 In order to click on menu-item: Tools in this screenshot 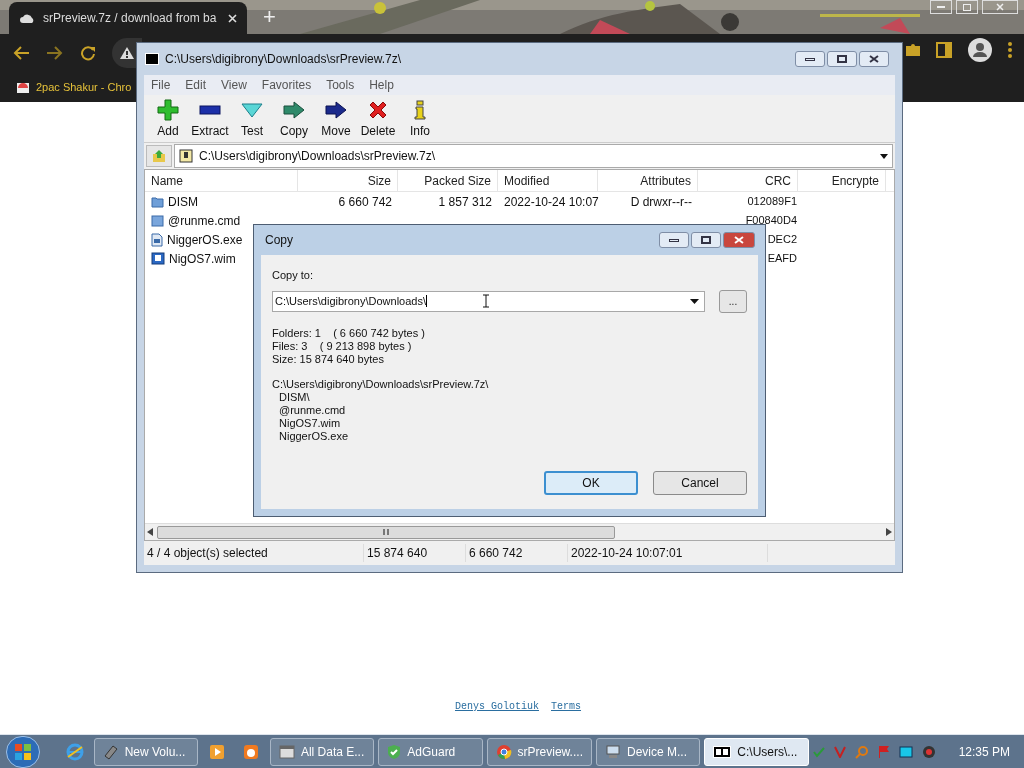, I will do `click(340, 85)`.